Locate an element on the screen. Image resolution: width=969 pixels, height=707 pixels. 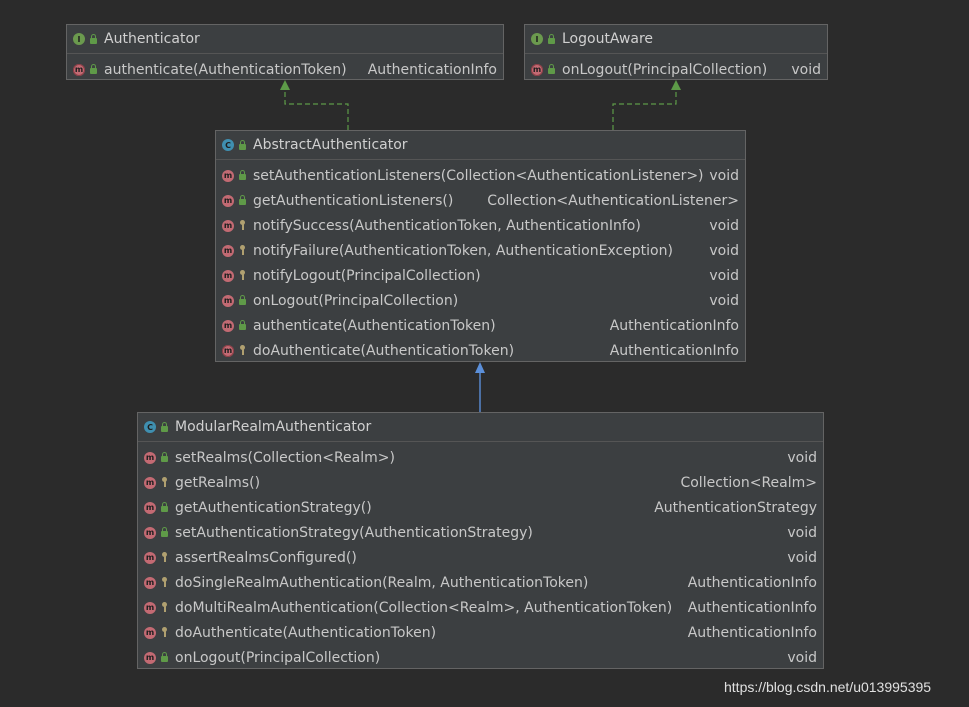
return-type: AuthenticationStrategy is located at coordinates (735, 507).